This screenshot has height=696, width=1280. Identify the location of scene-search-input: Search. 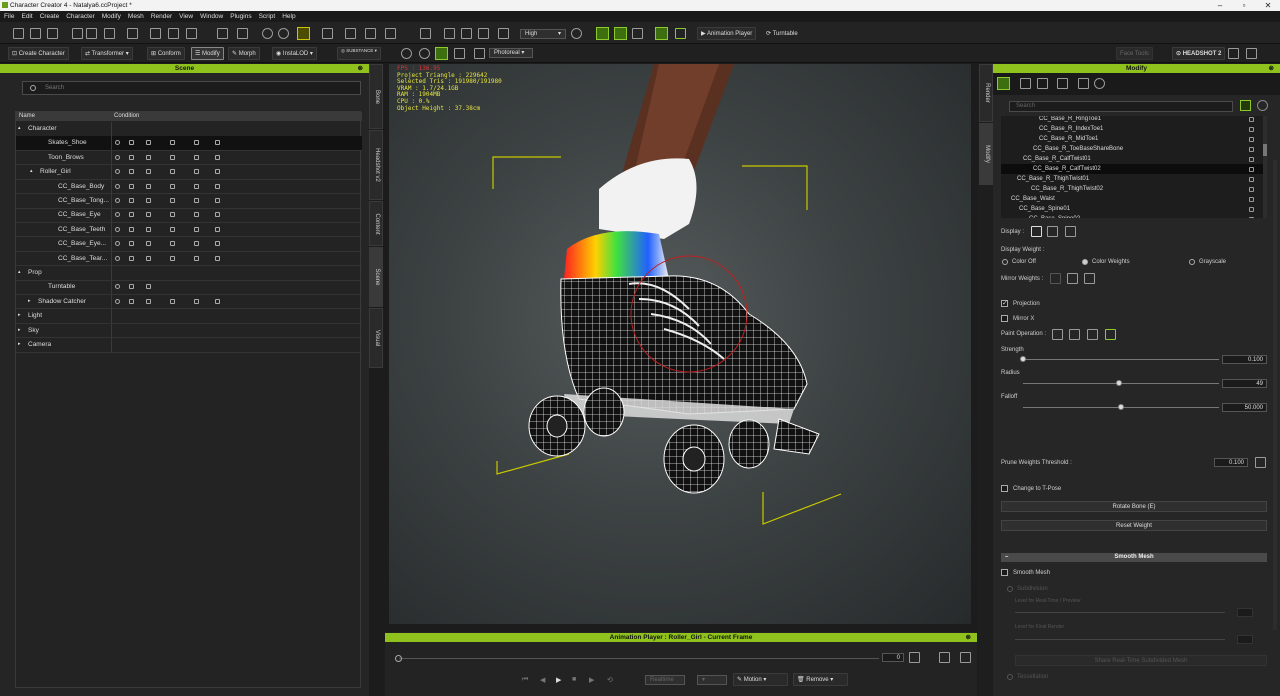
(54, 88).